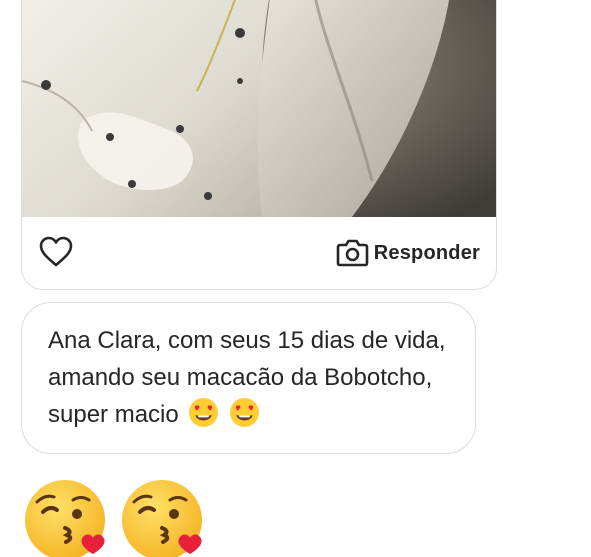 Image resolution: width=591 pixels, height=557 pixels. I want to click on camera-icon, so click(352, 253).